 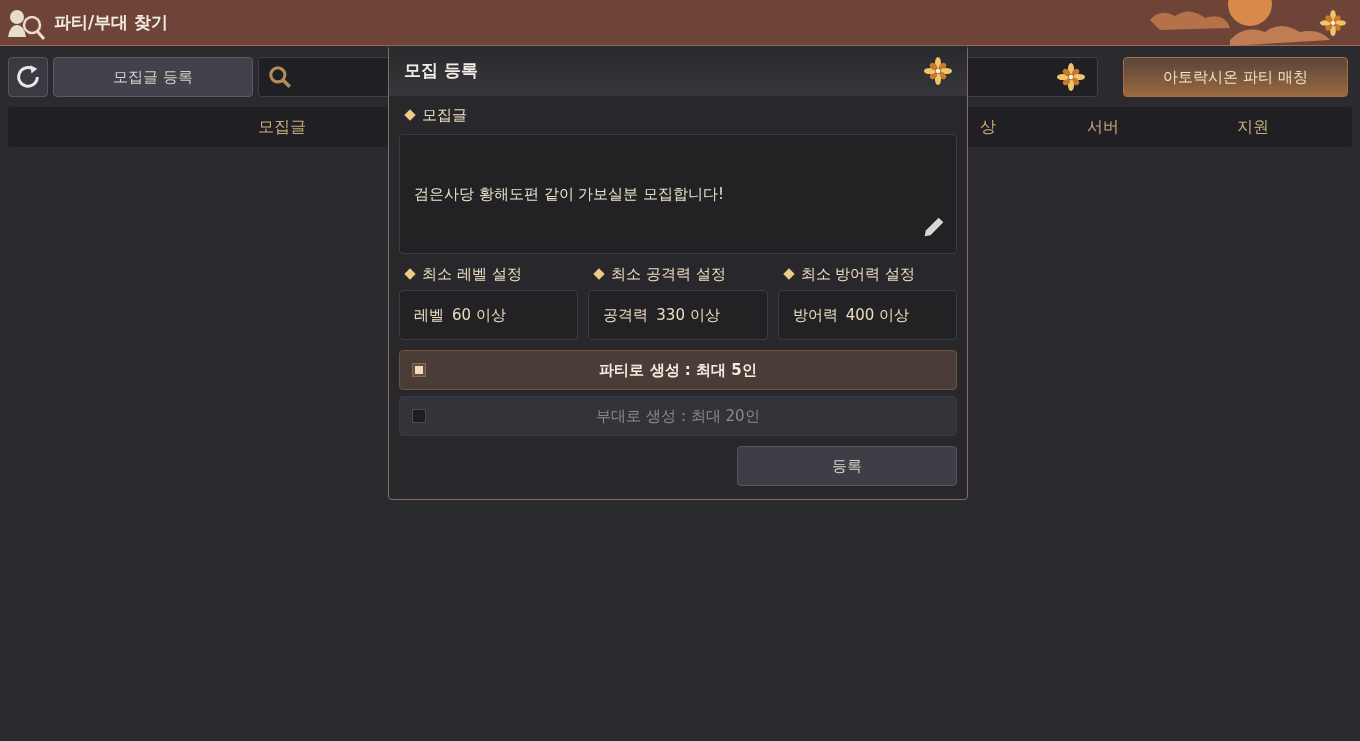 I want to click on requirement-label: 최소 레벨 설정, so click(x=472, y=274).